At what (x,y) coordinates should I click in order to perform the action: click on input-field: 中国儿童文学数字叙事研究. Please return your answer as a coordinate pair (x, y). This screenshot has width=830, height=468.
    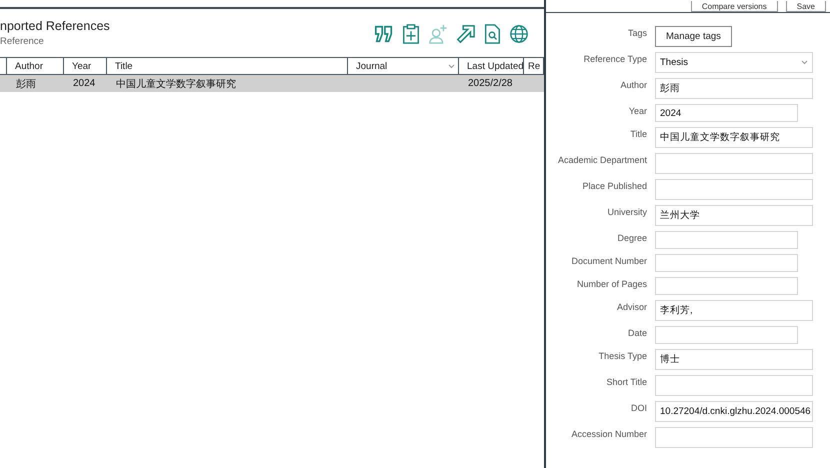
    Looking at the image, I should click on (734, 137).